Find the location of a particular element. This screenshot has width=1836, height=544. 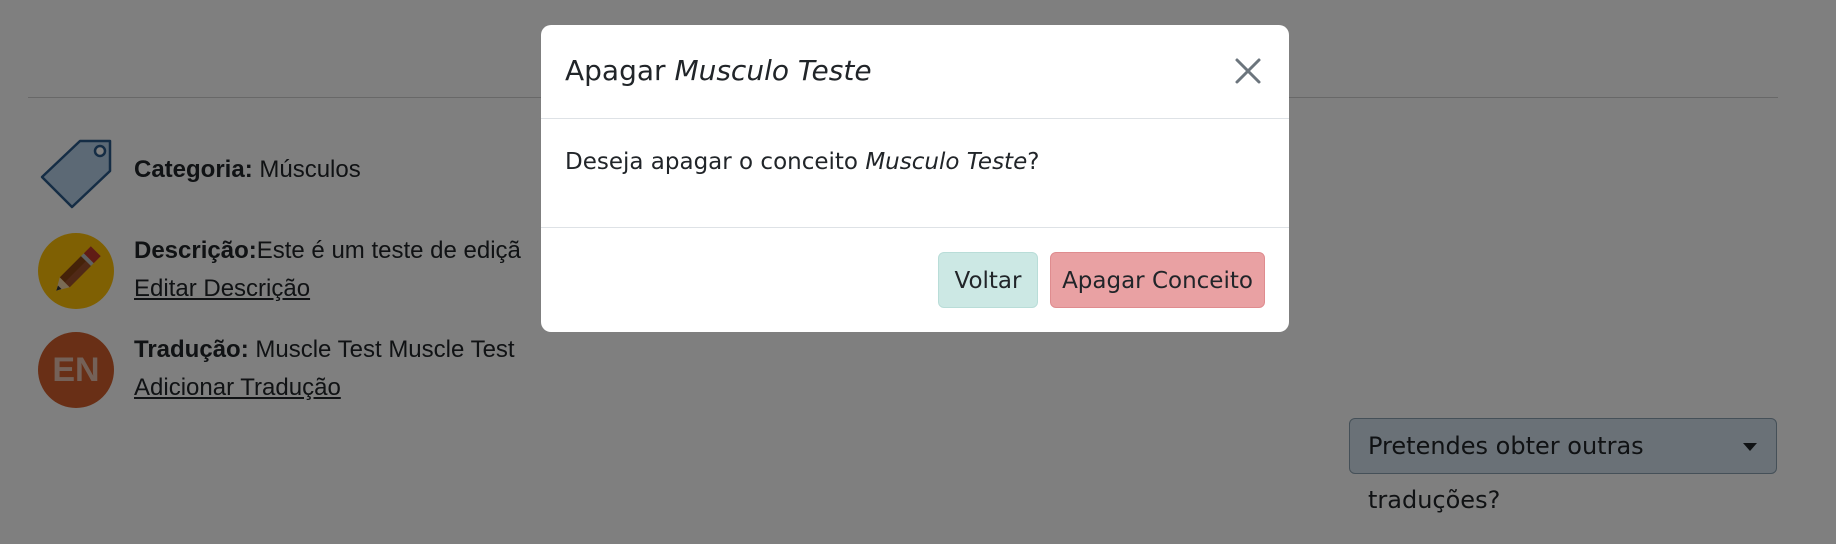

modal-footer is located at coordinates (915, 227).